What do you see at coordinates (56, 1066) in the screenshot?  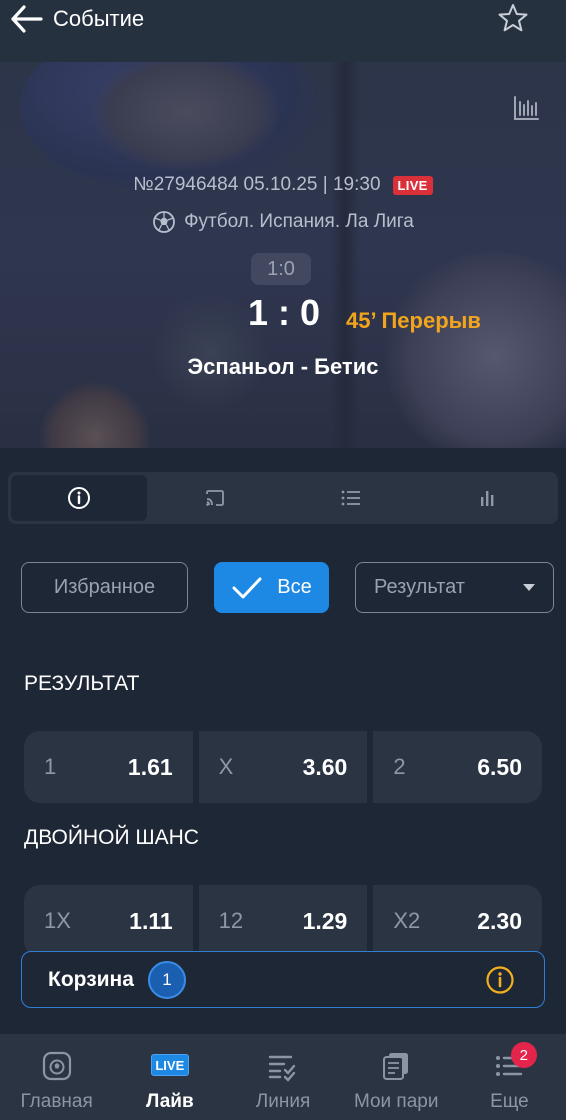 I see `home-ball-icon` at bounding box center [56, 1066].